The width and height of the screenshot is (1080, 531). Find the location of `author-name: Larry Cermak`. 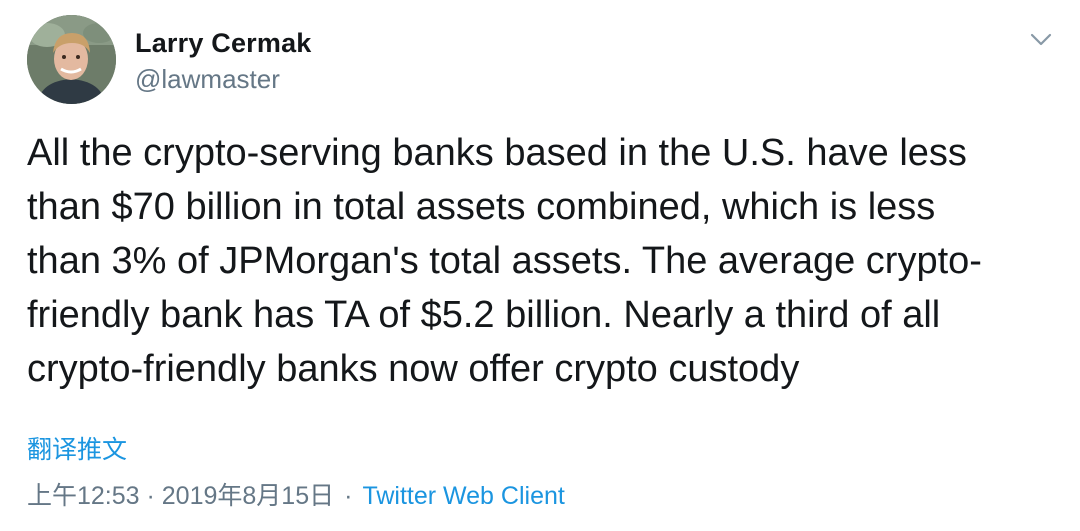

author-name: Larry Cermak is located at coordinates (223, 43).